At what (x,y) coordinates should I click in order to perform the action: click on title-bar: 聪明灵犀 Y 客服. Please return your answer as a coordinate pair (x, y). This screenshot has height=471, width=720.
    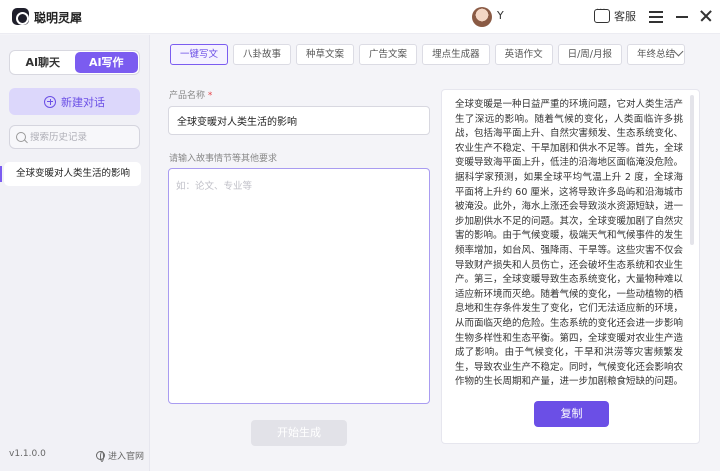
    Looking at the image, I should click on (360, 17).